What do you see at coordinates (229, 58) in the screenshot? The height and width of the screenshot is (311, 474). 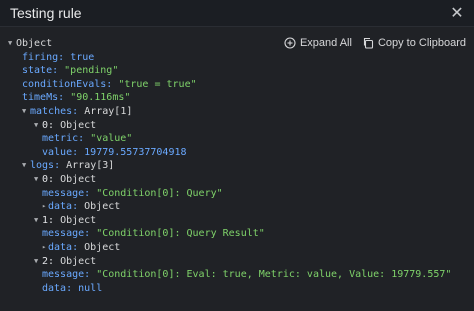 I see `tree-row-firing: firing: true` at bounding box center [229, 58].